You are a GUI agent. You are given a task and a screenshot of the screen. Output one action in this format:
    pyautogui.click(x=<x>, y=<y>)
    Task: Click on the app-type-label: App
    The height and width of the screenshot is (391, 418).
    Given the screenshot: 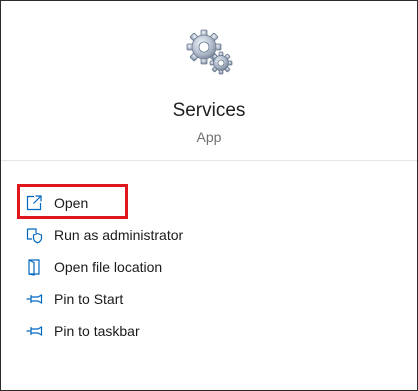 What is the action you would take?
    pyautogui.click(x=209, y=137)
    